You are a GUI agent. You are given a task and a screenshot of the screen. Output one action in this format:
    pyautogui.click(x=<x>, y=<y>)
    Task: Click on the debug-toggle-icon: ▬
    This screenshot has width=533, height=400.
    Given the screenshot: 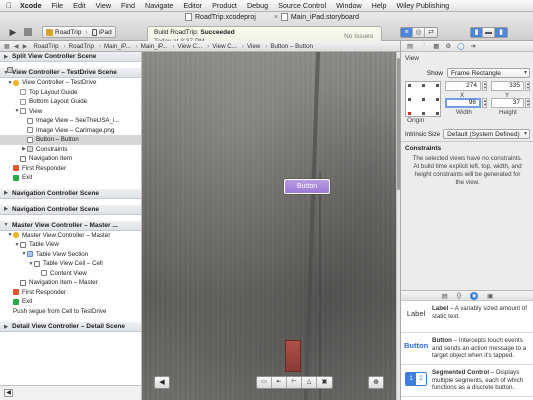 What is the action you would take?
    pyautogui.click(x=489, y=32)
    